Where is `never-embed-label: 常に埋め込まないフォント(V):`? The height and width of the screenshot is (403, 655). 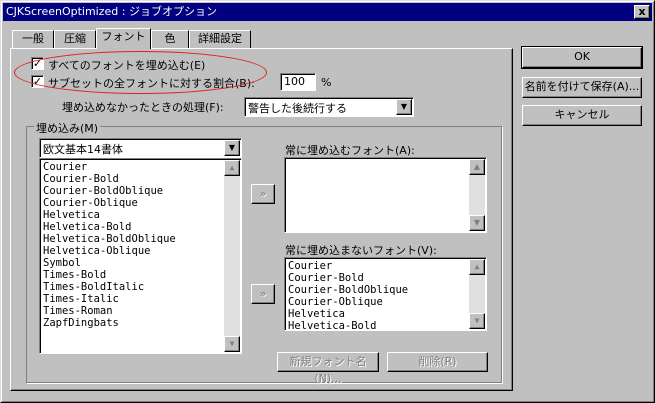 never-embed-label: 常に埋め込まないフォント(V): is located at coordinates (361, 250).